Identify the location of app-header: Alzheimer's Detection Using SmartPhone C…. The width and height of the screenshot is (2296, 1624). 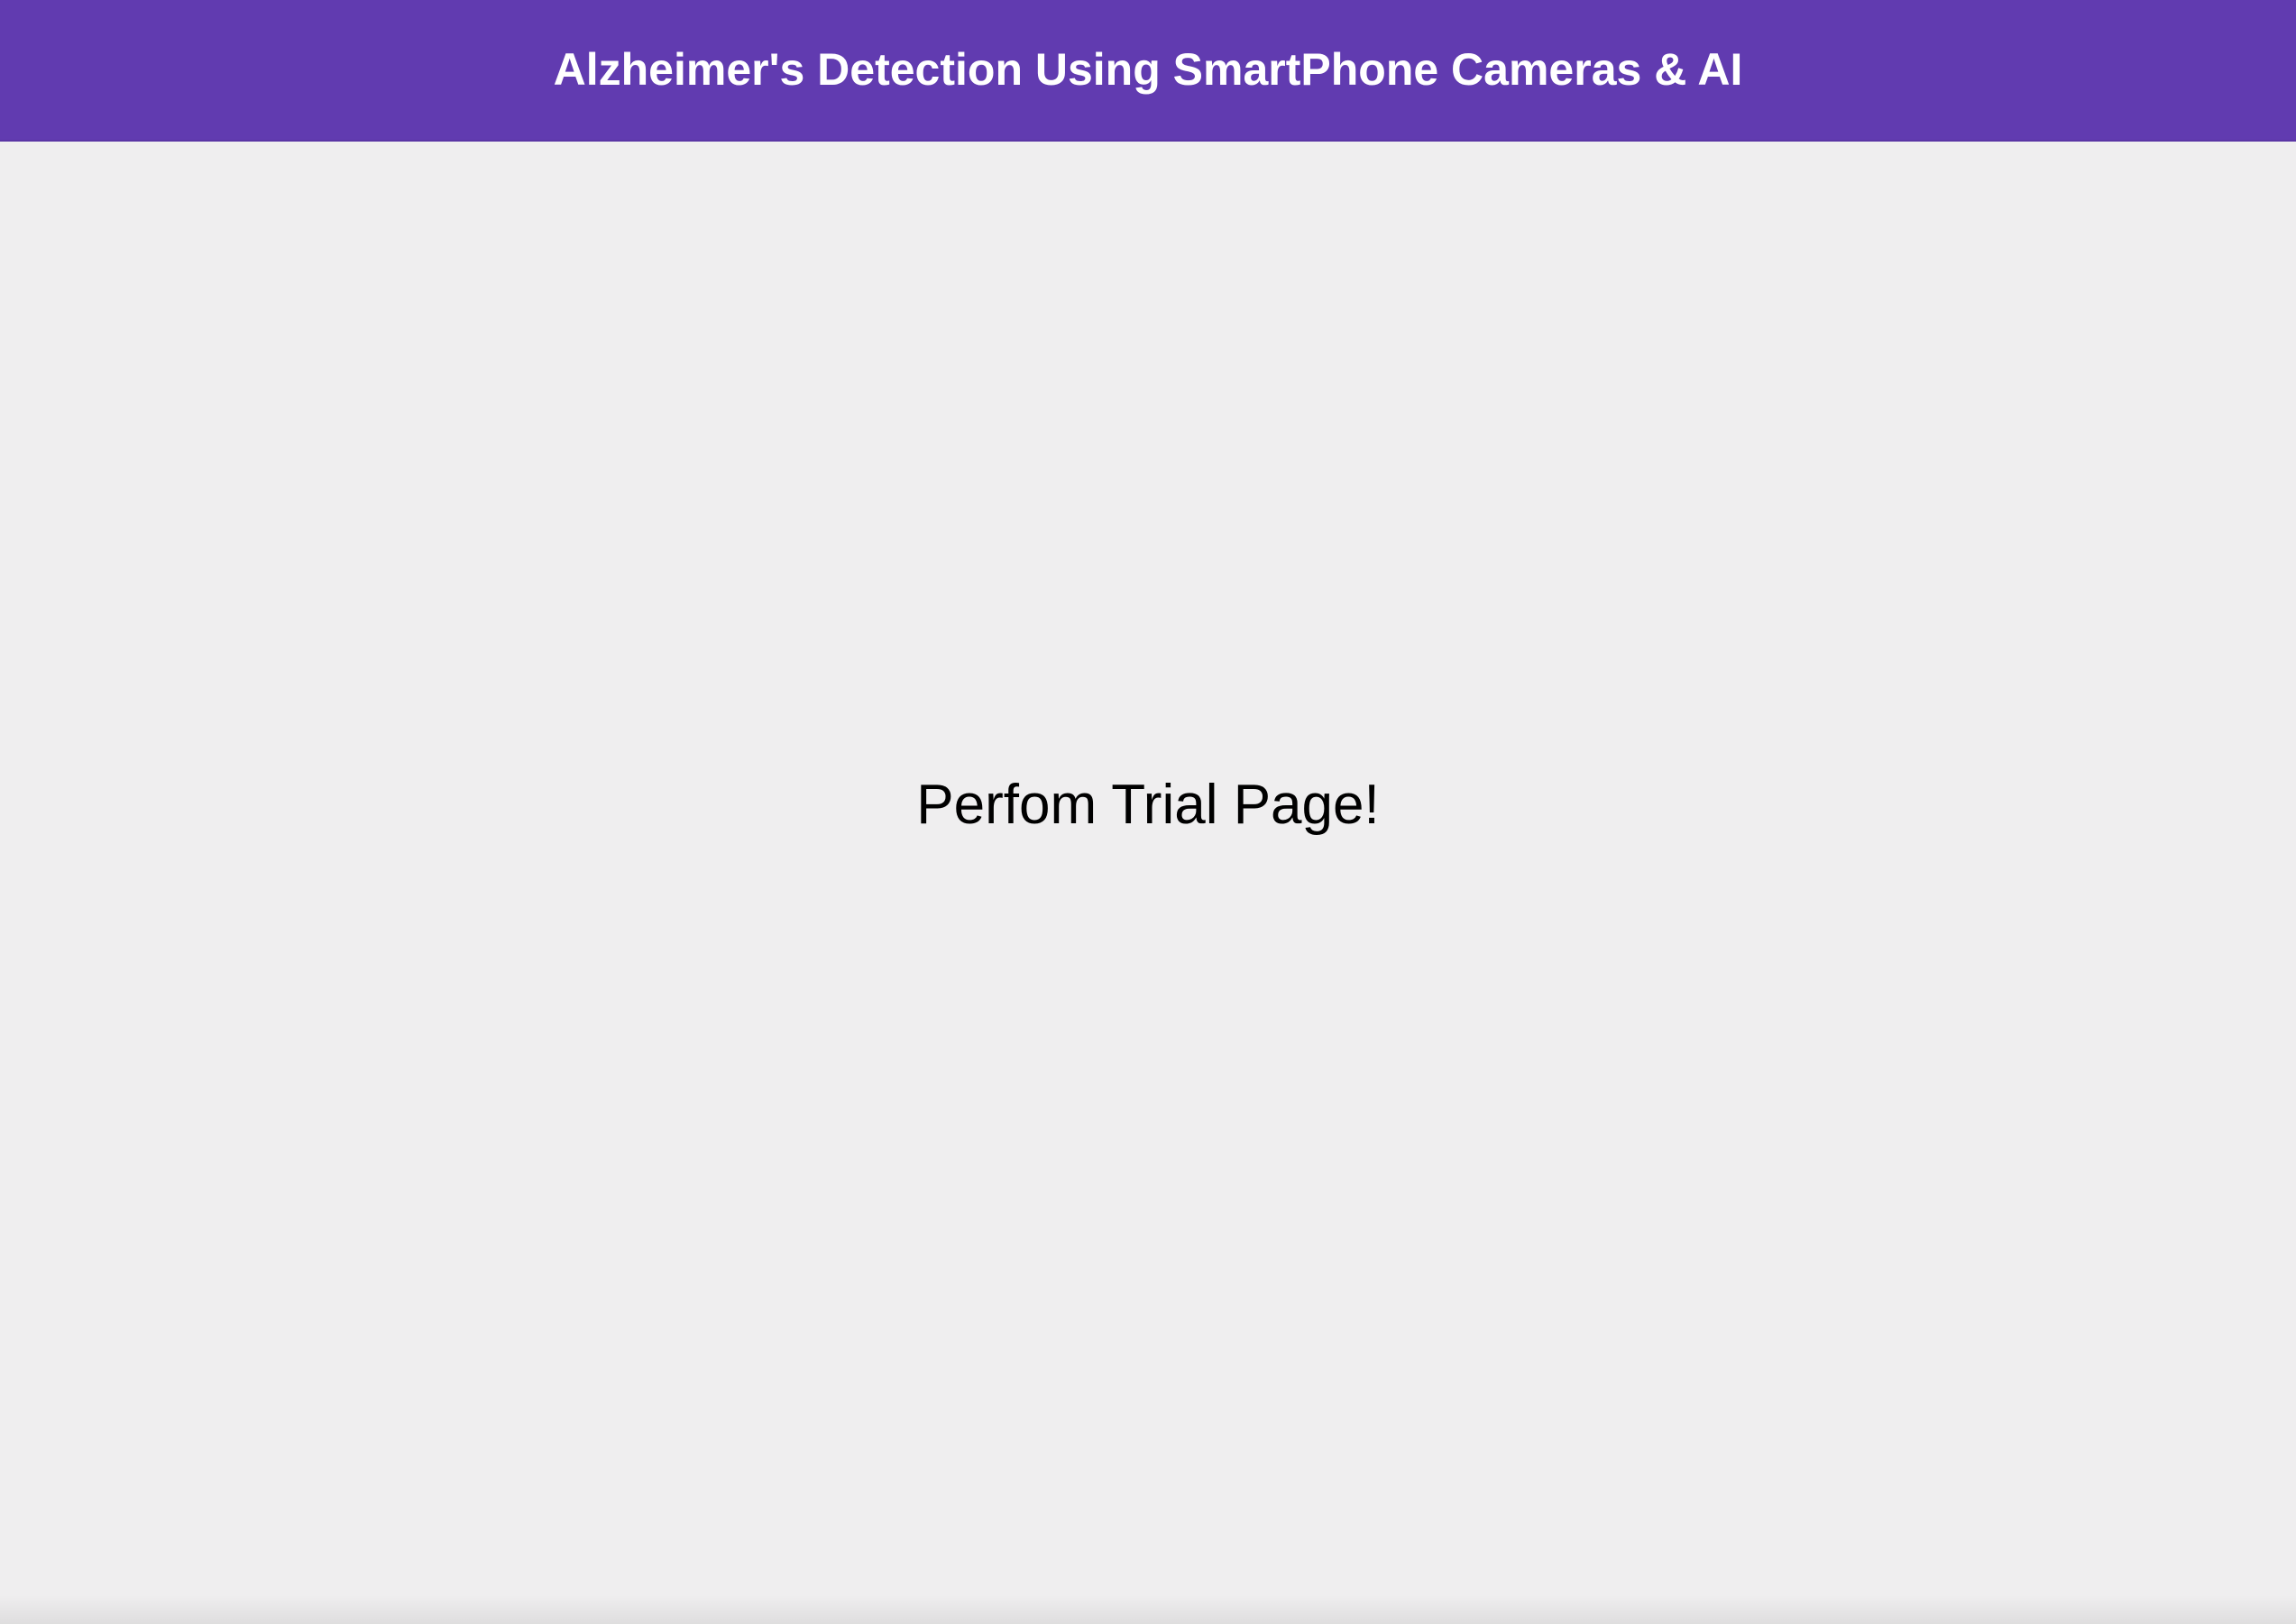
(1148, 71).